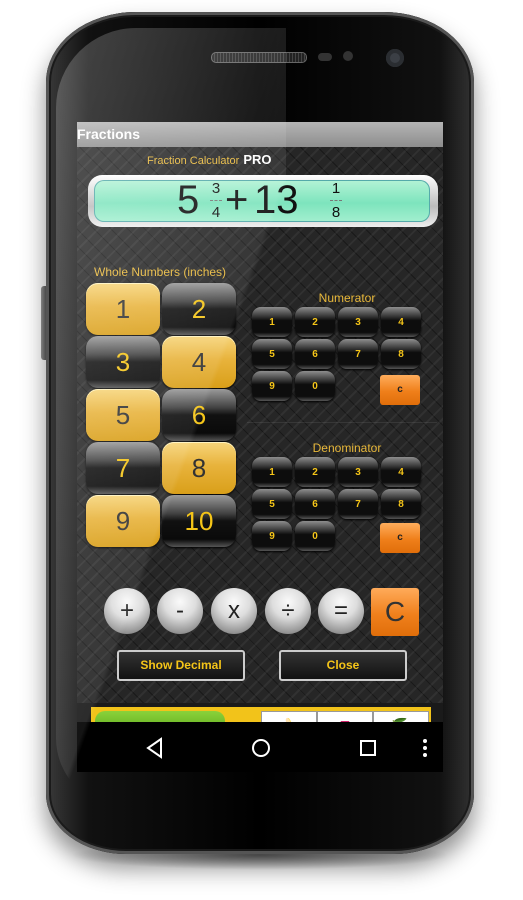 The image size is (523, 900). Describe the element at coordinates (199, 521) in the screenshot. I see `whole-number-key-10: 10` at that location.